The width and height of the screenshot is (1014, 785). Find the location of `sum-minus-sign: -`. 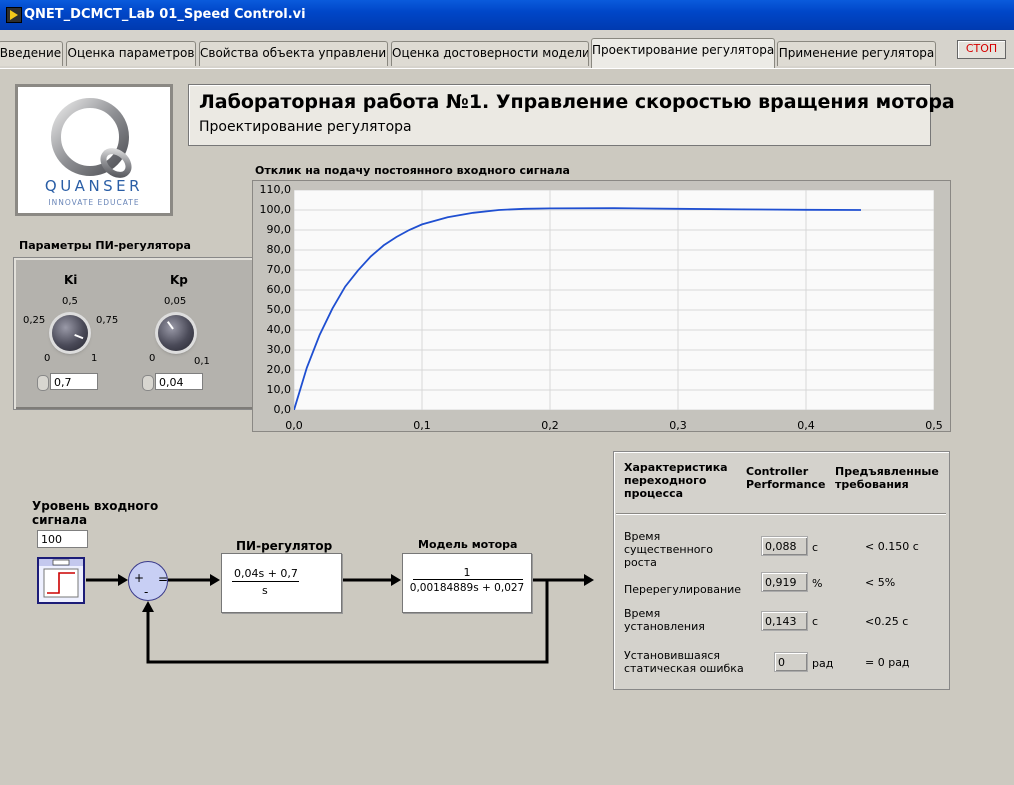

sum-minus-sign: - is located at coordinates (146, 592).